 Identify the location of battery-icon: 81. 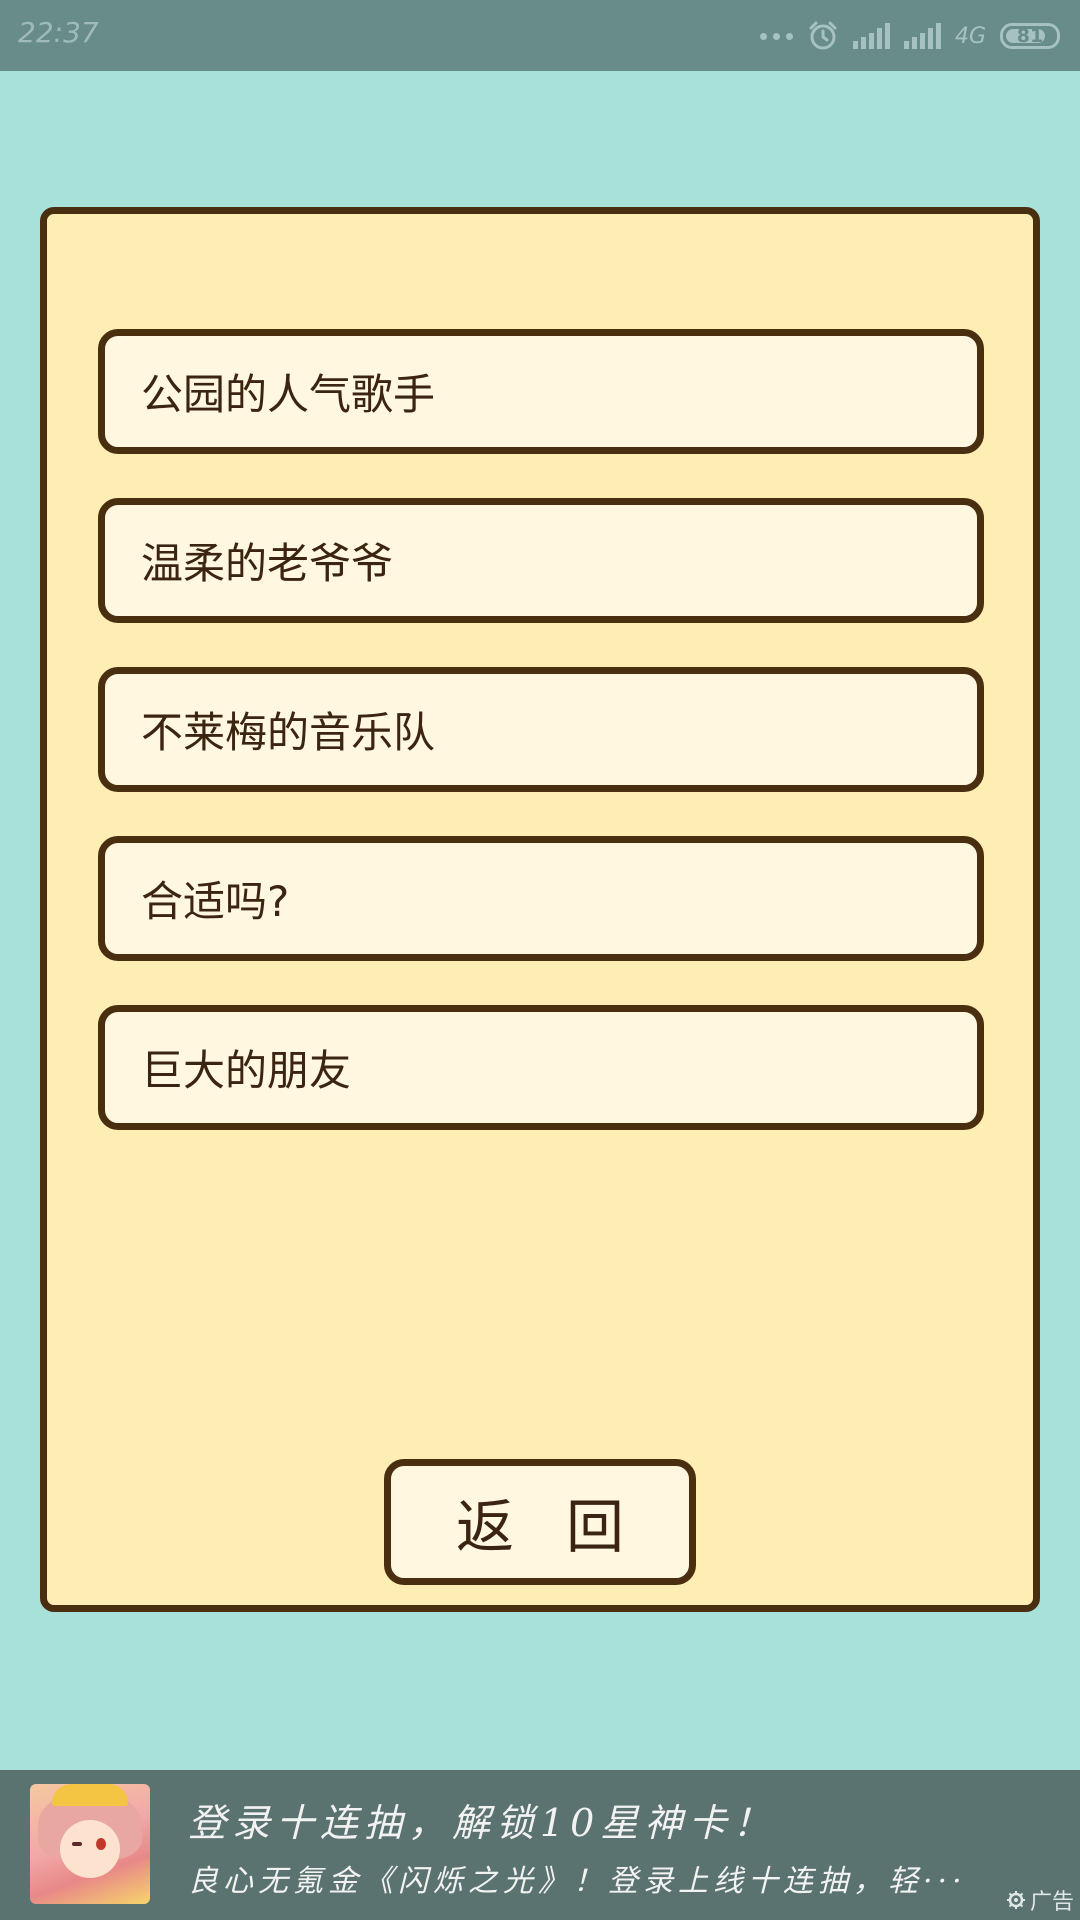
(1030, 36).